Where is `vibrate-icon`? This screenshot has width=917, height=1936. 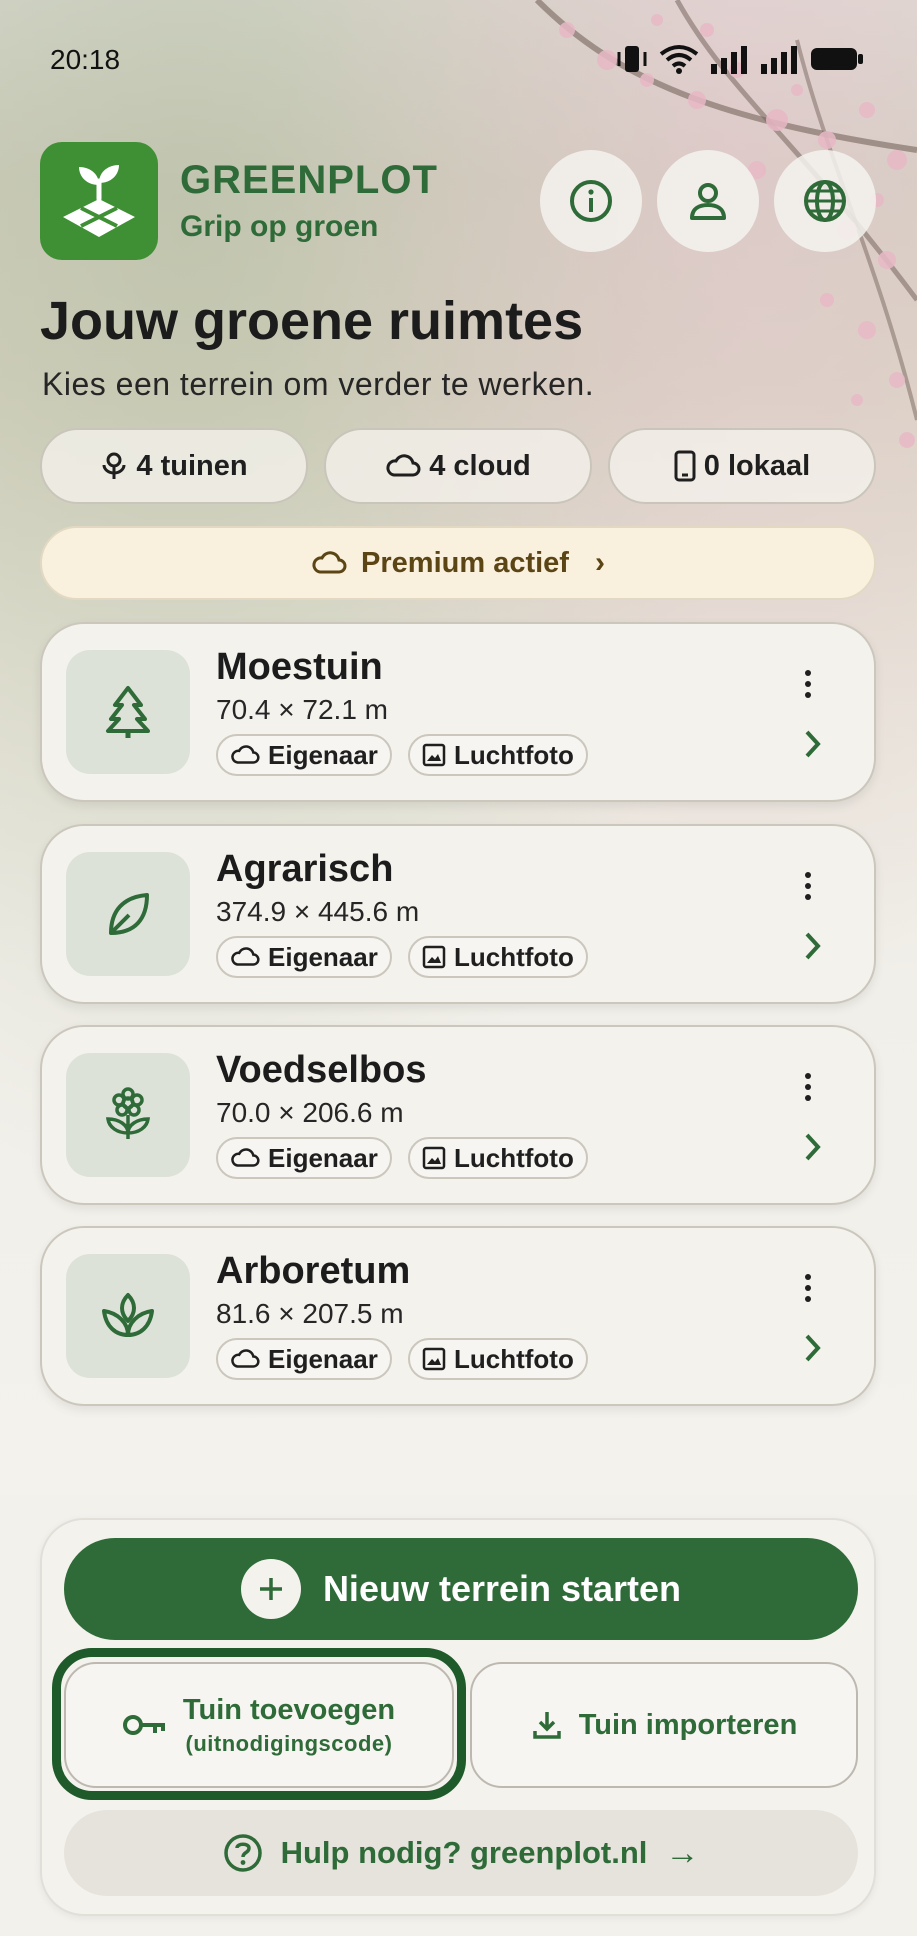
vibrate-icon is located at coordinates (632, 59).